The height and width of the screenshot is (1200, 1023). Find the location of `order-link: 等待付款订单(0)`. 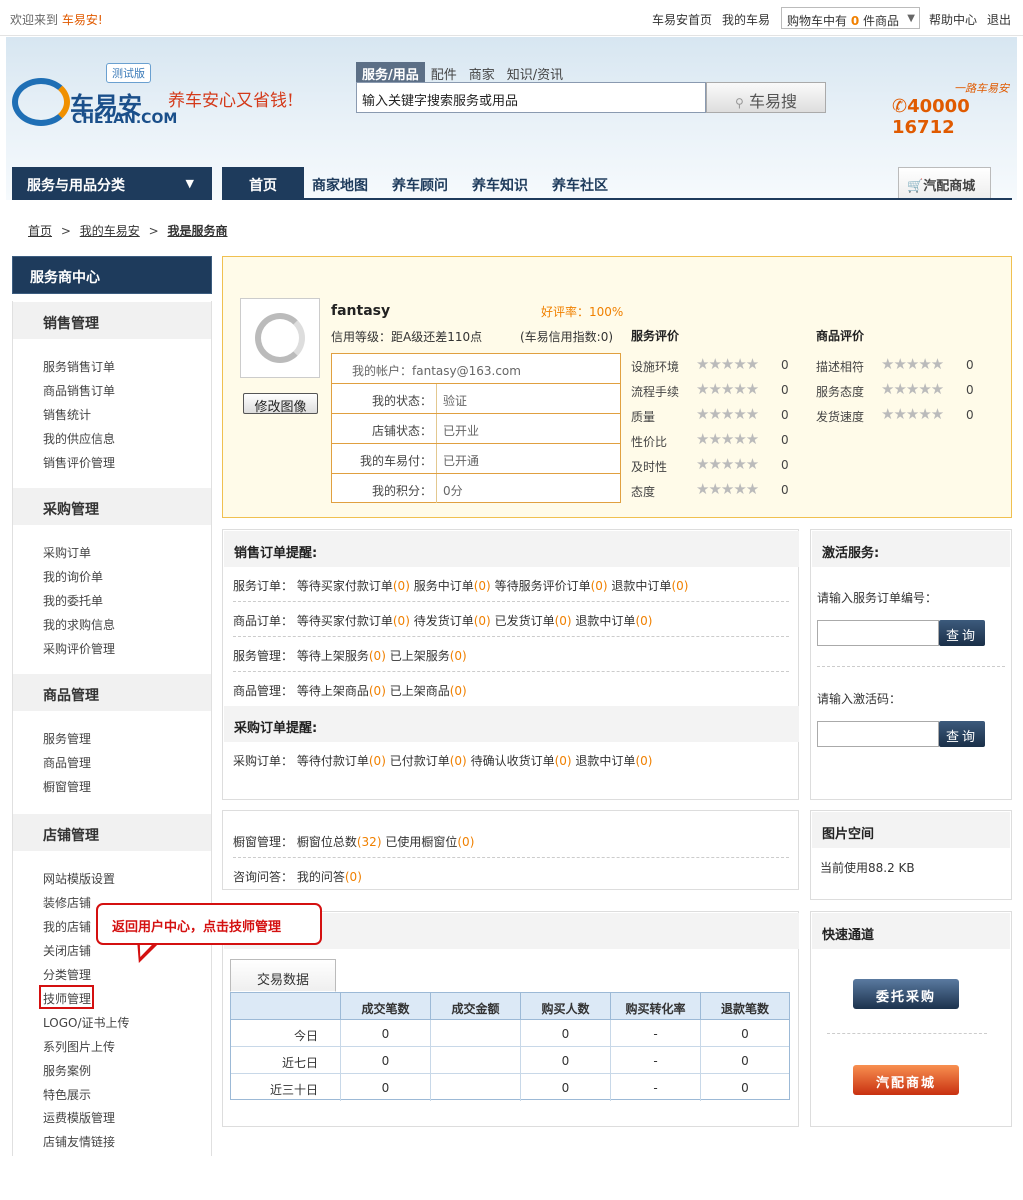

order-link: 等待付款订单(0) is located at coordinates (341, 761).